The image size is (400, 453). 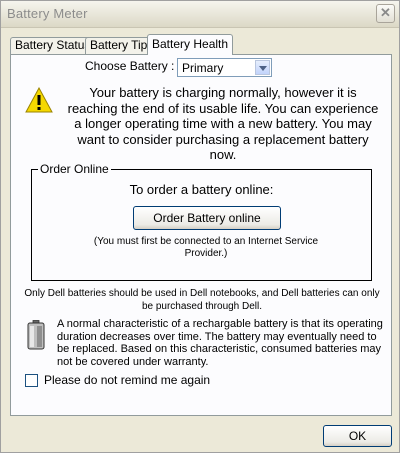 What do you see at coordinates (207, 218) in the screenshot?
I see `order-battery-online-button: Order Battery online` at bounding box center [207, 218].